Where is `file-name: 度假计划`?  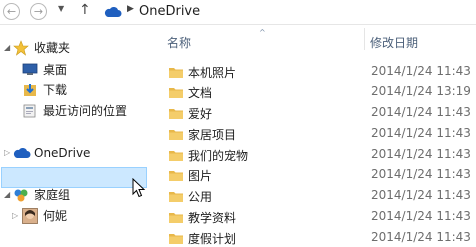
file-name: 度假计划 is located at coordinates (212, 239).